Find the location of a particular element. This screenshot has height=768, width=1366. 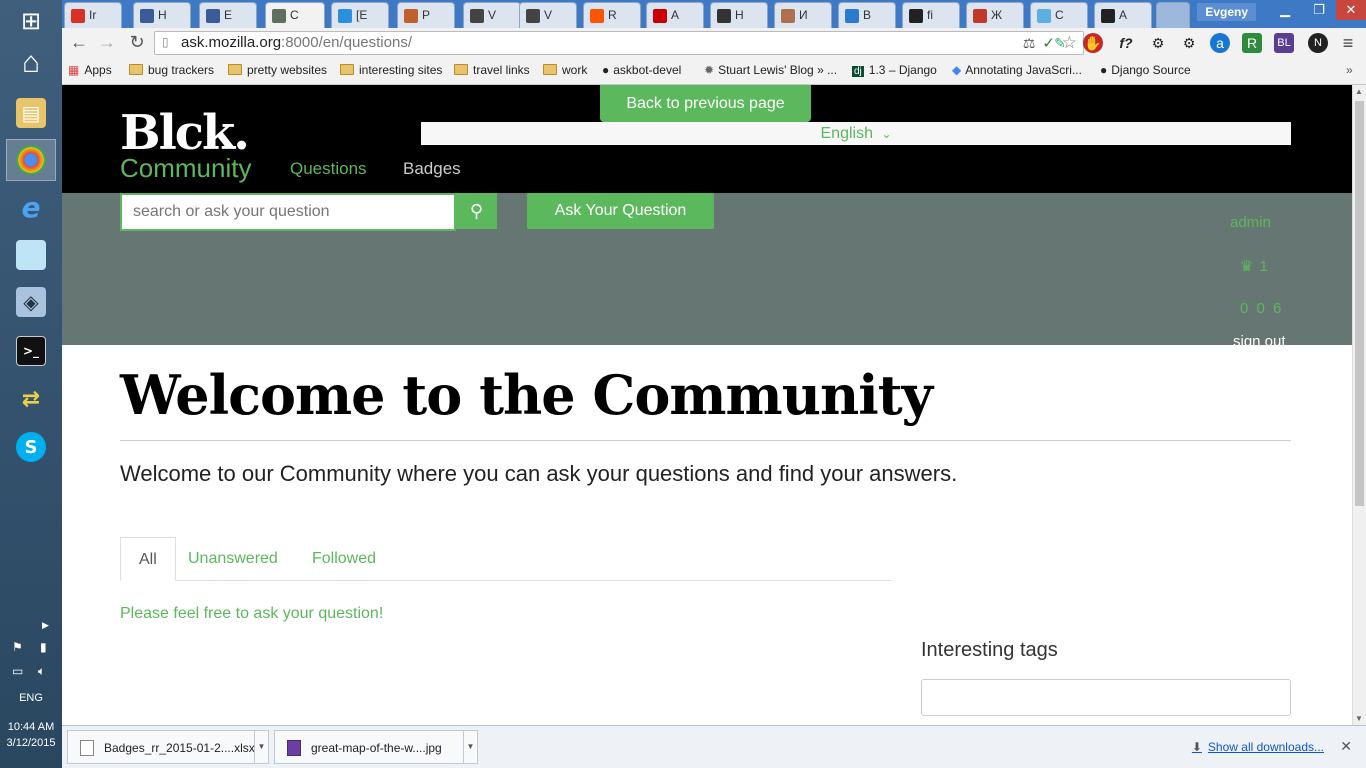

browser-tab: fi is located at coordinates (931, 15).